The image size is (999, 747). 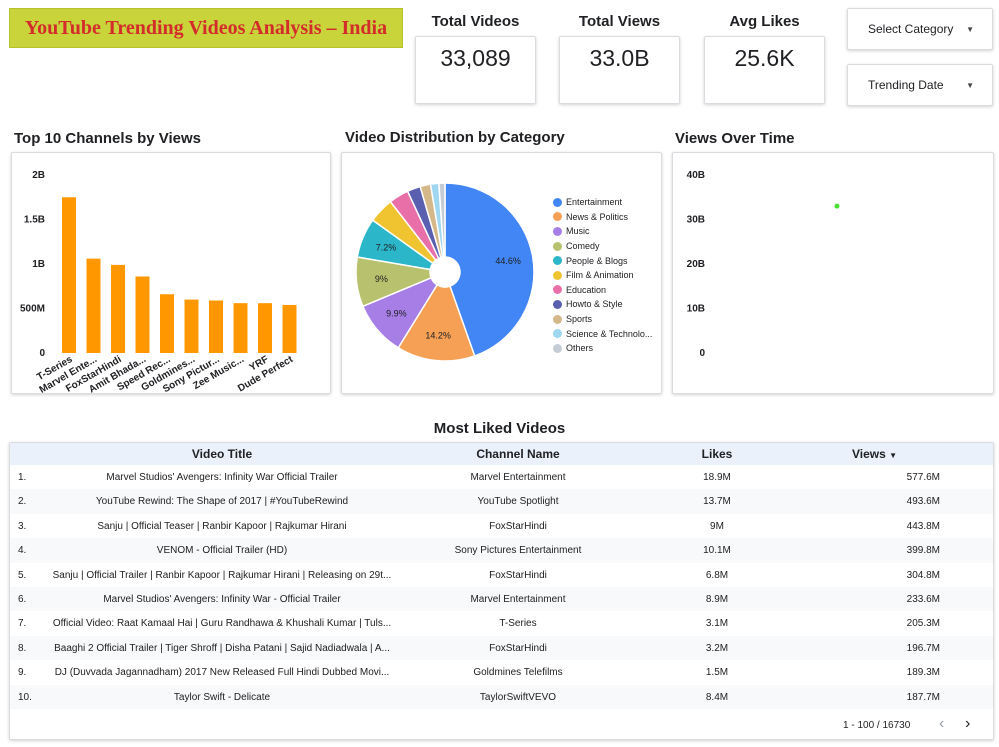 I want to click on bar-y-tick: 1B, so click(x=38, y=264).